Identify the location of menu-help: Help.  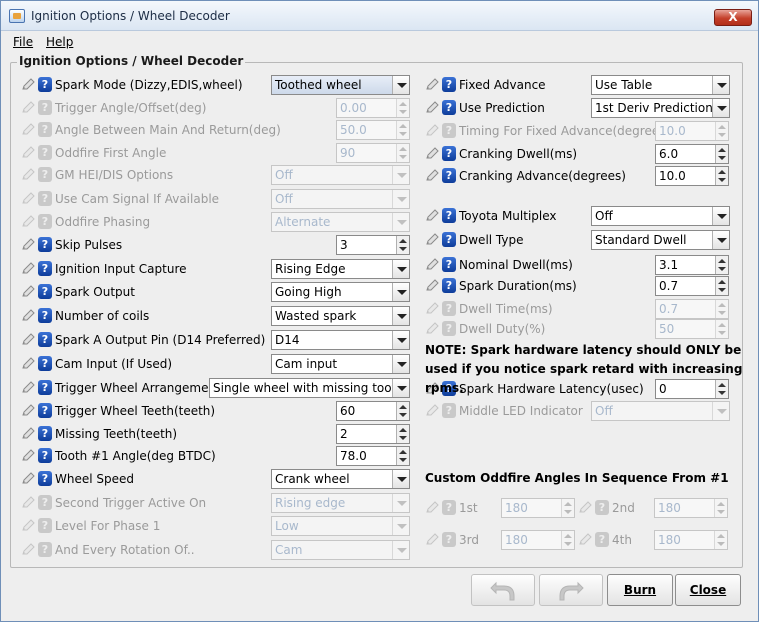
(59, 42).